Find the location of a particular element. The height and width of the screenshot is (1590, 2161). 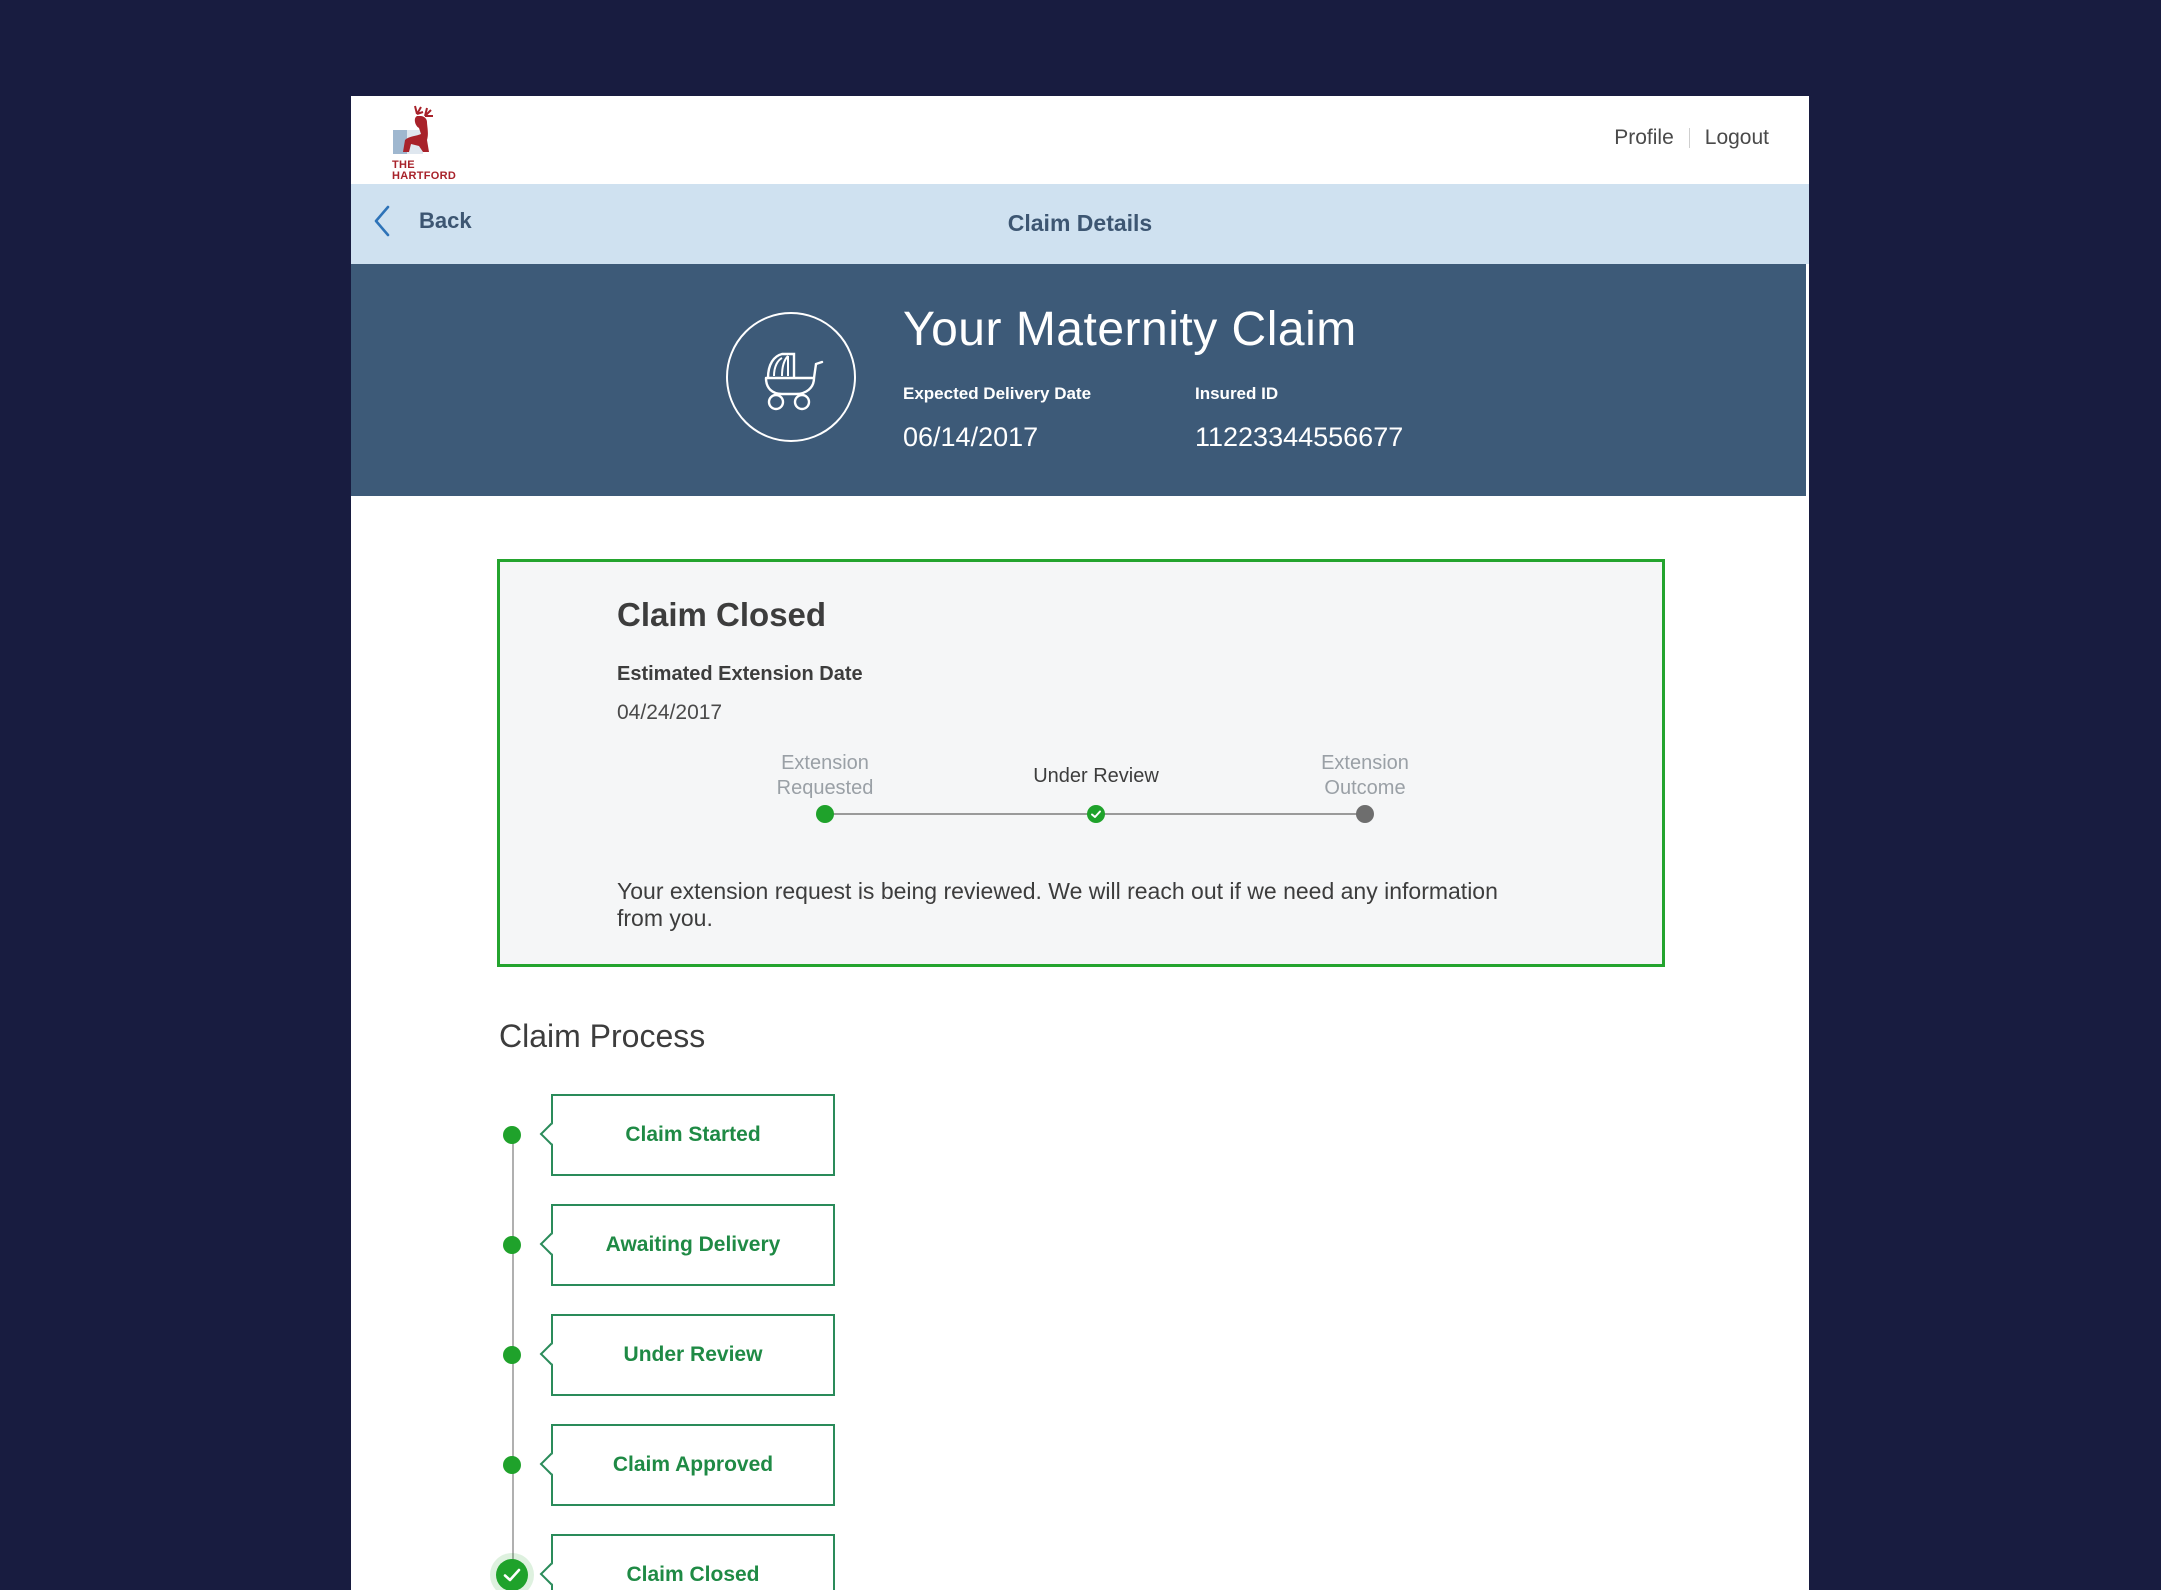

baby-carriage-icon is located at coordinates (791, 377).